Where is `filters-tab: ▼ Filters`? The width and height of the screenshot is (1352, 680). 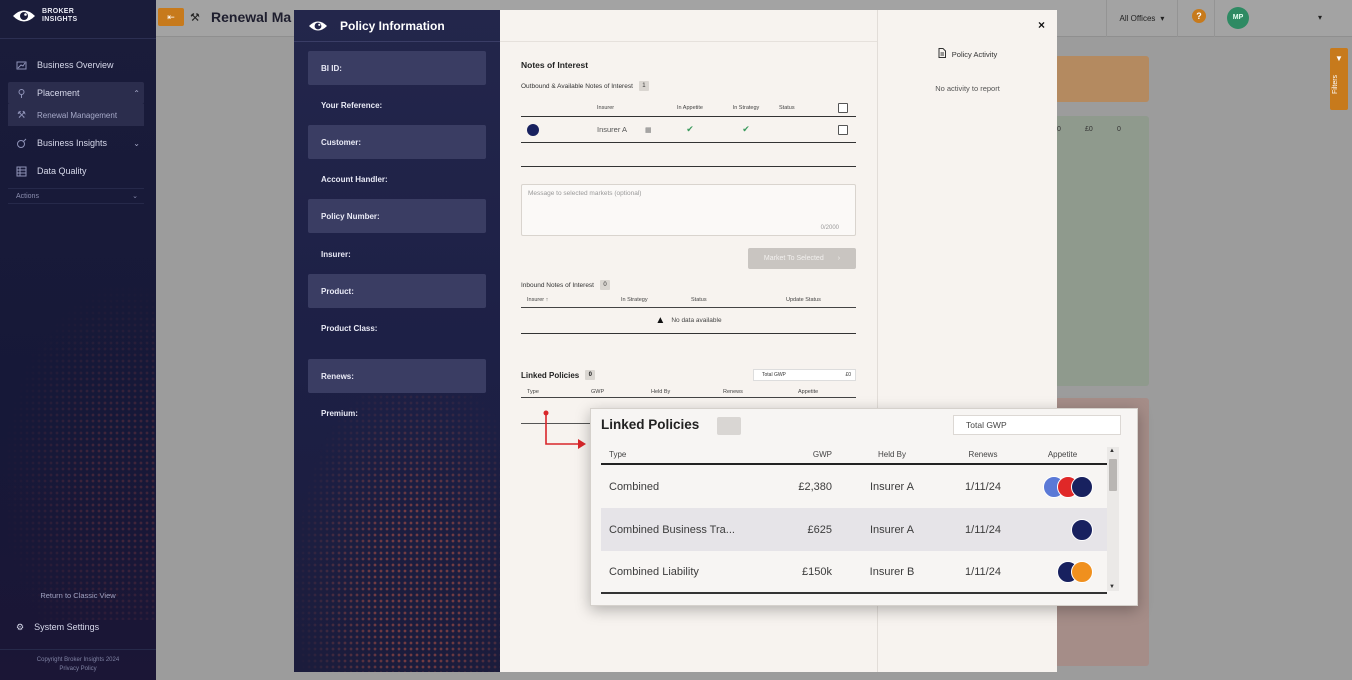
filters-tab: ▼ Filters is located at coordinates (1339, 79).